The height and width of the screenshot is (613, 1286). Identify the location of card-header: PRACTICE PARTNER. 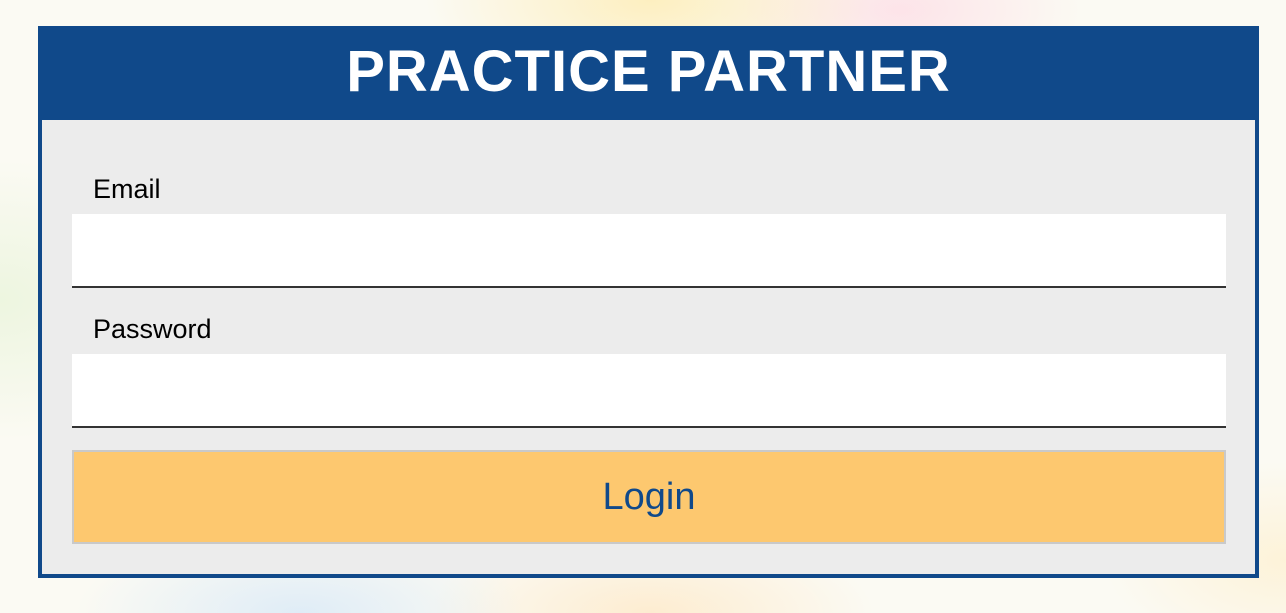
(648, 75).